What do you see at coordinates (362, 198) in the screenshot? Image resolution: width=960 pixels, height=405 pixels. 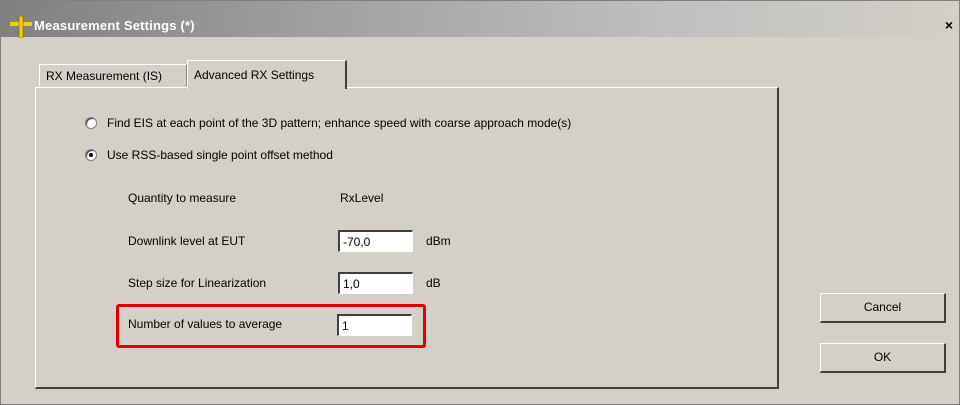 I see `quantity-value: RxLevel` at bounding box center [362, 198].